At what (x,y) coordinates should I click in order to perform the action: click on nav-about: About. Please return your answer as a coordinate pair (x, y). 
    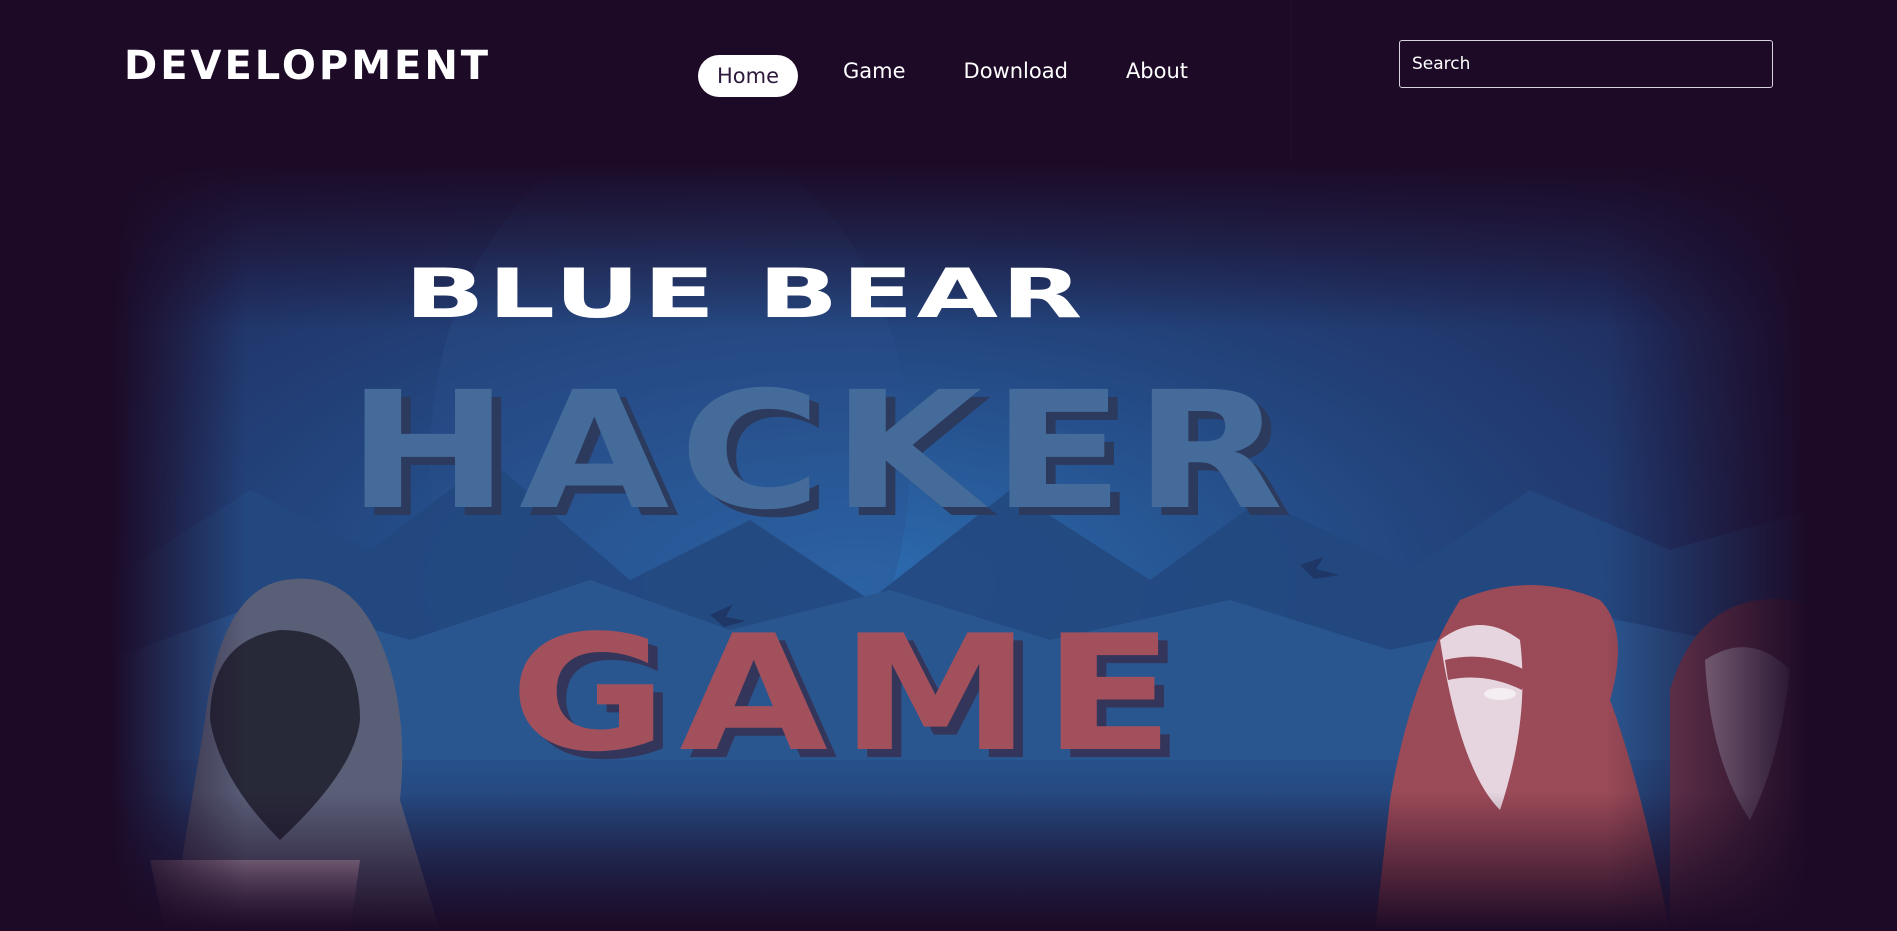
    Looking at the image, I should click on (1157, 71).